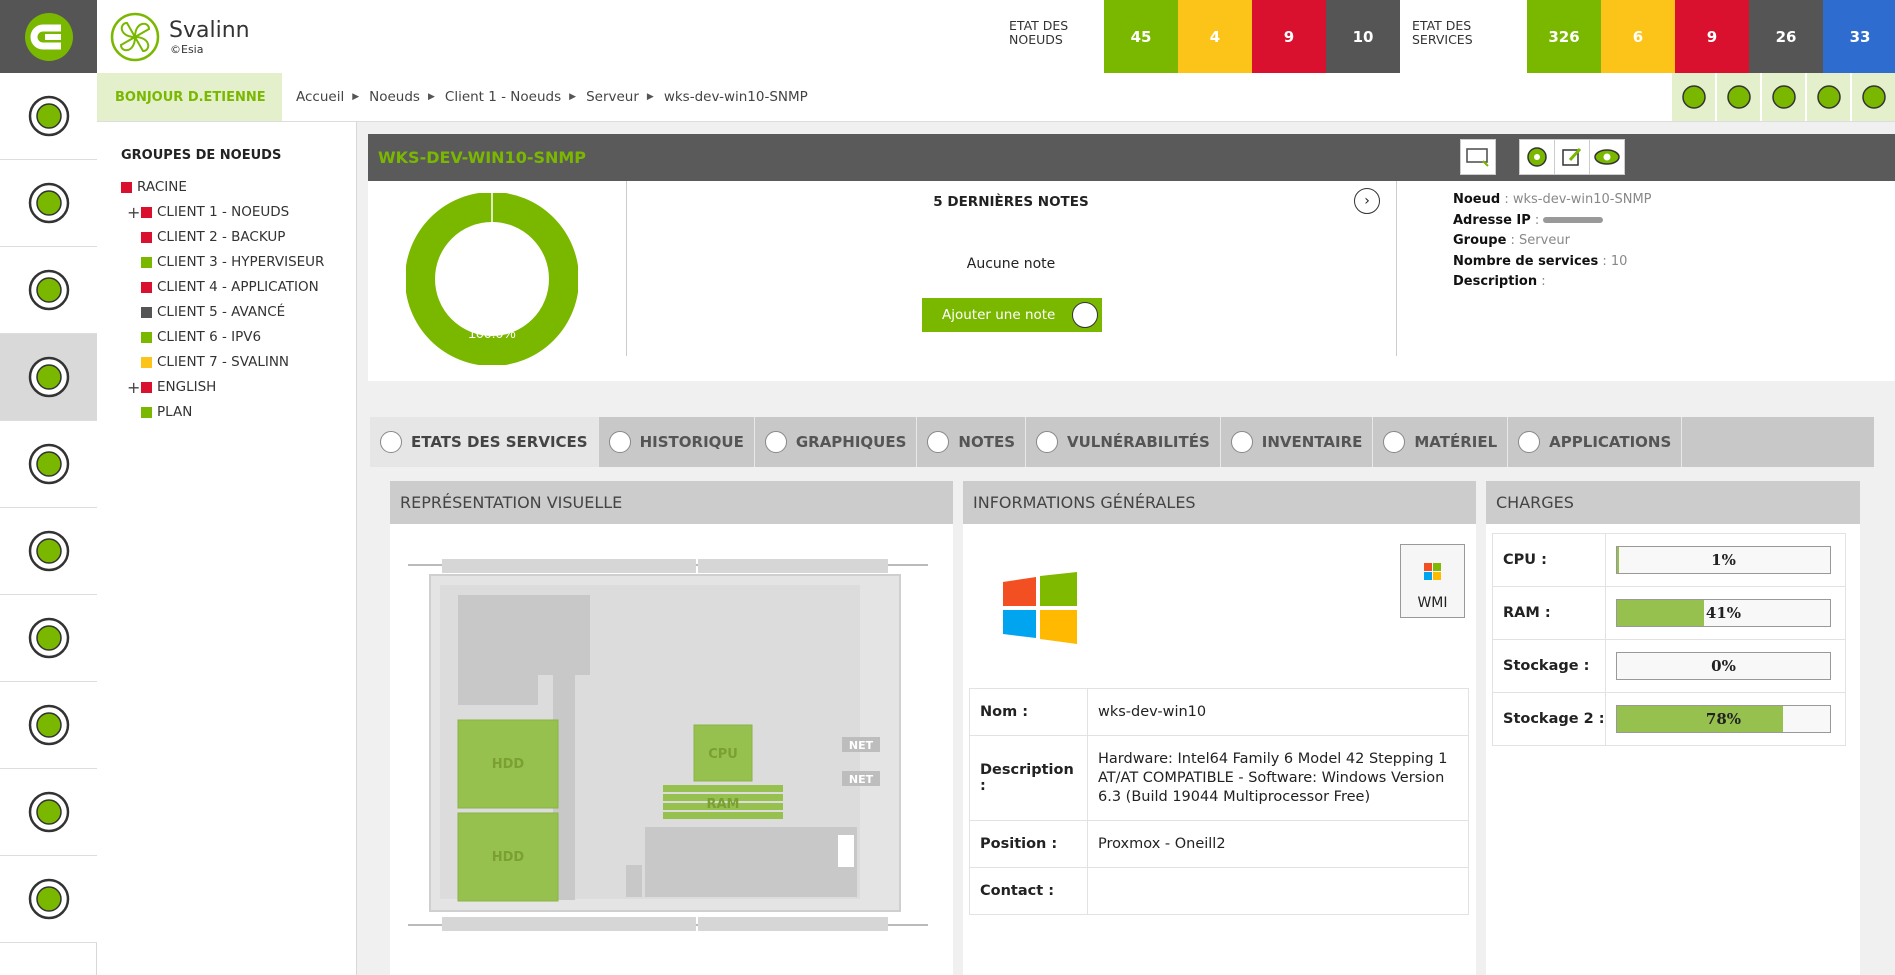 This screenshot has width=1895, height=975. What do you see at coordinates (356, 97) in the screenshot?
I see `caret-right-icon: ▶` at bounding box center [356, 97].